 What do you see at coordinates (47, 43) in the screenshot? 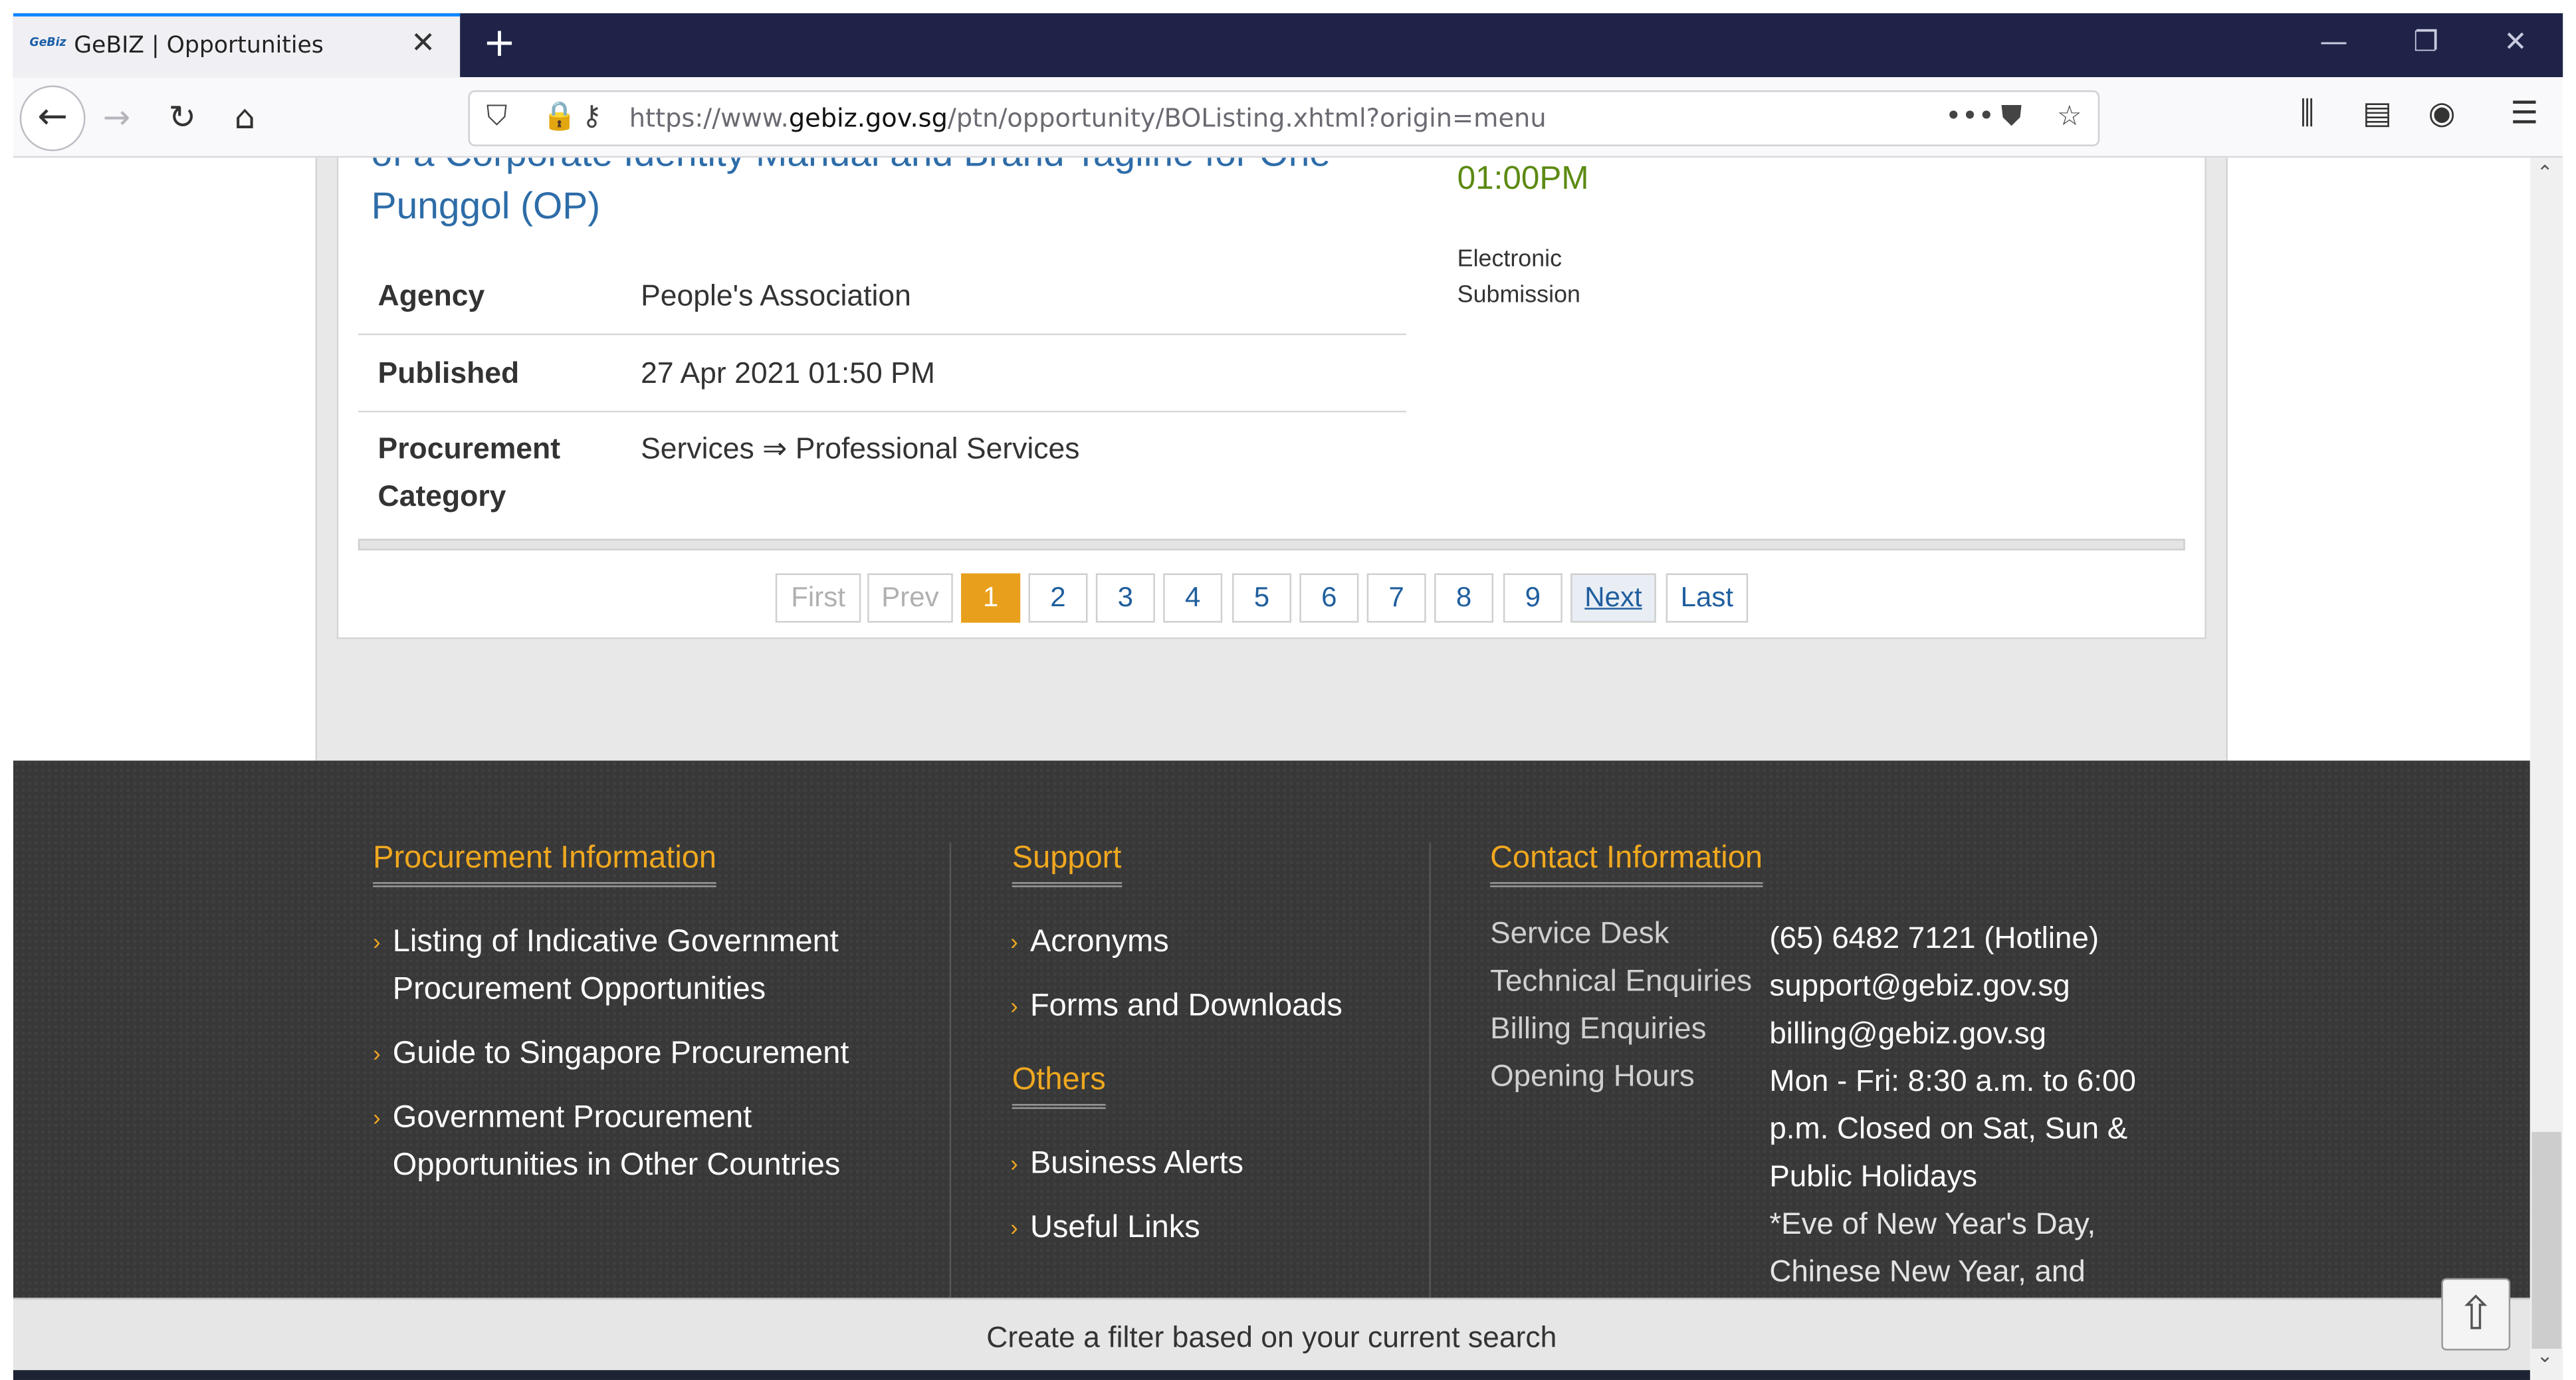
I see `gebiz-favicon-icon: GeBiz` at bounding box center [47, 43].